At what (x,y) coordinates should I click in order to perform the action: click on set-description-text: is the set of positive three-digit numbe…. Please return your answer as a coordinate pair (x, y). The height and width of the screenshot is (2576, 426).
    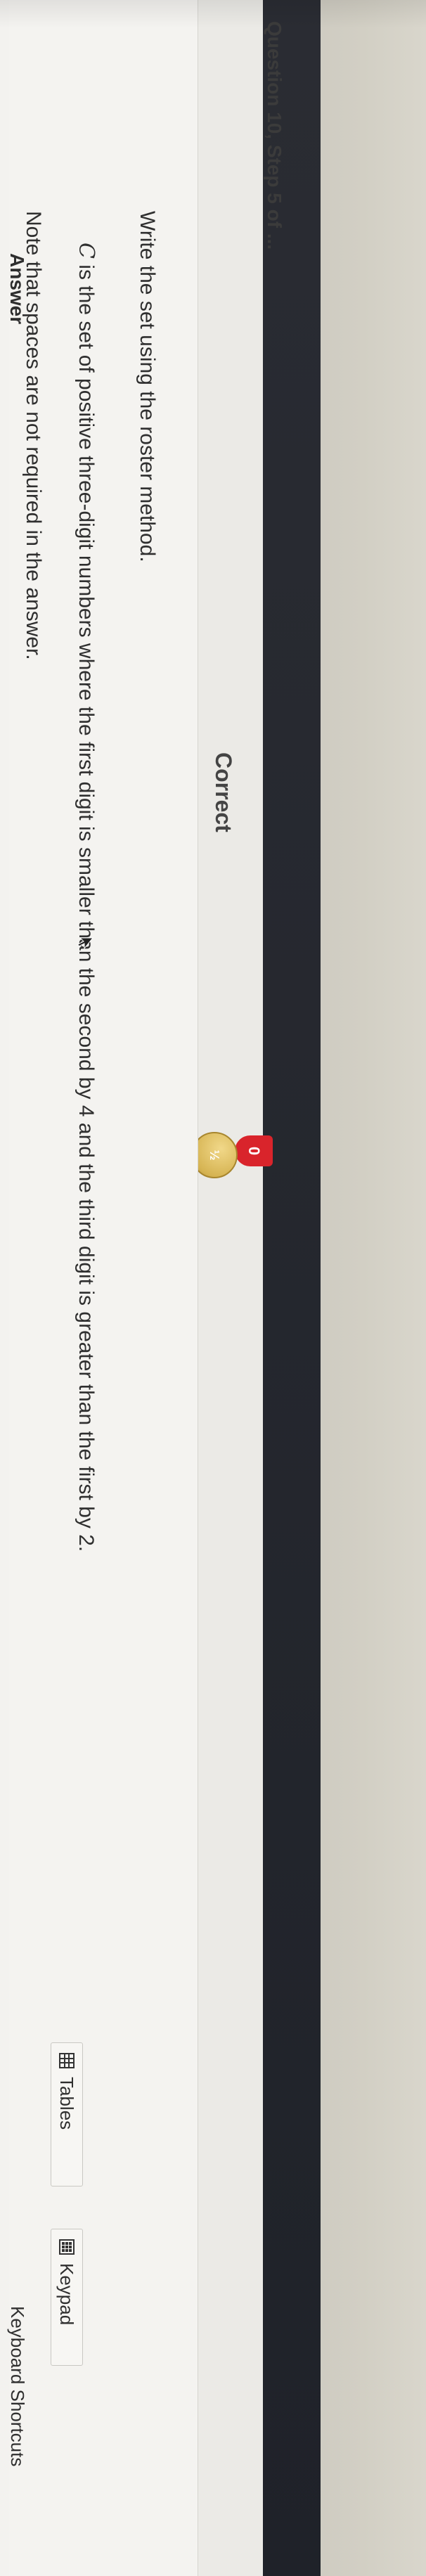
    Looking at the image, I should click on (86, 905).